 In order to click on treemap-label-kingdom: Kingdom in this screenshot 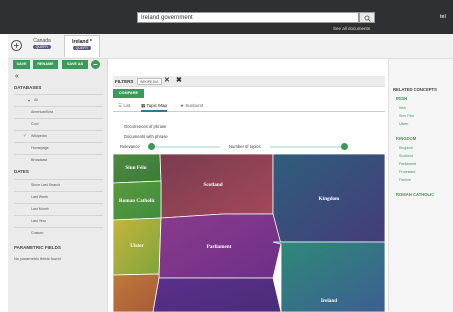, I will do `click(329, 199)`.